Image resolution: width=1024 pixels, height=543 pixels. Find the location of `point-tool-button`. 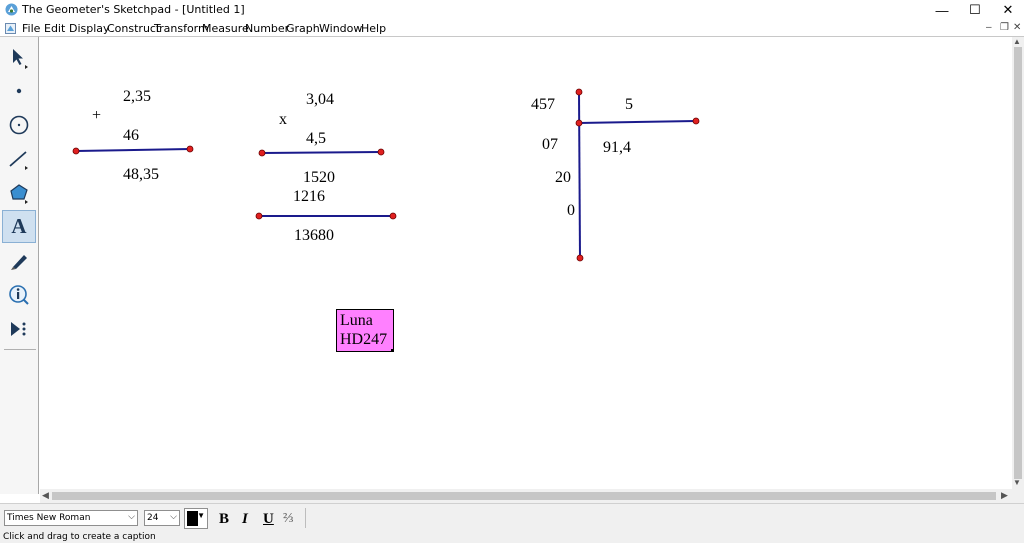

point-tool-button is located at coordinates (19, 90).